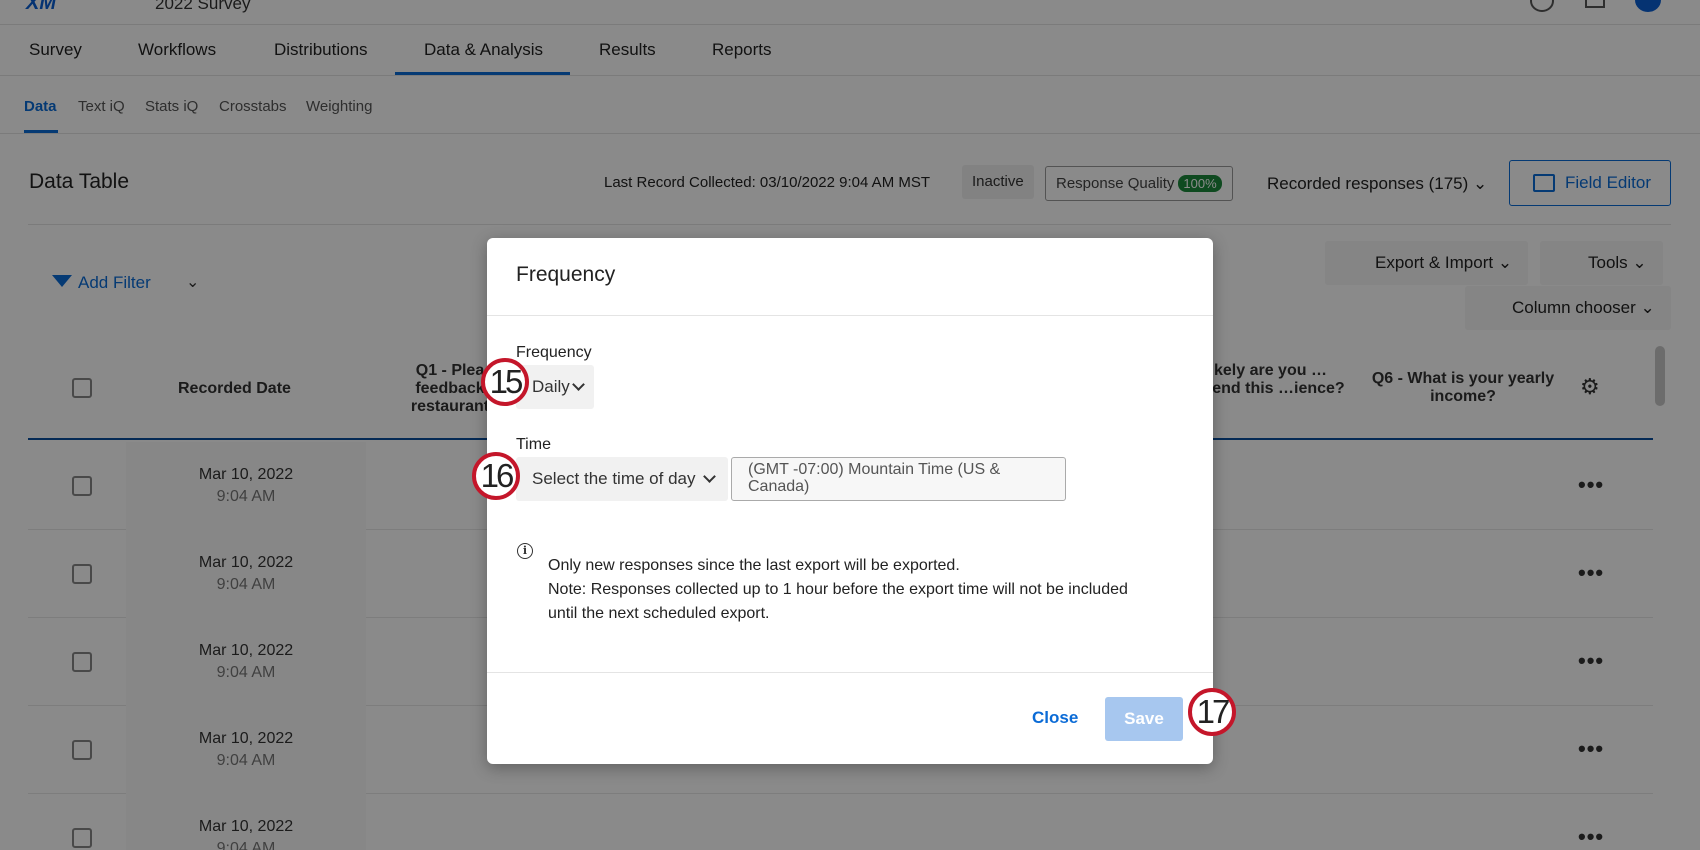 The width and height of the screenshot is (1700, 850). I want to click on info-icon: i, so click(525, 551).